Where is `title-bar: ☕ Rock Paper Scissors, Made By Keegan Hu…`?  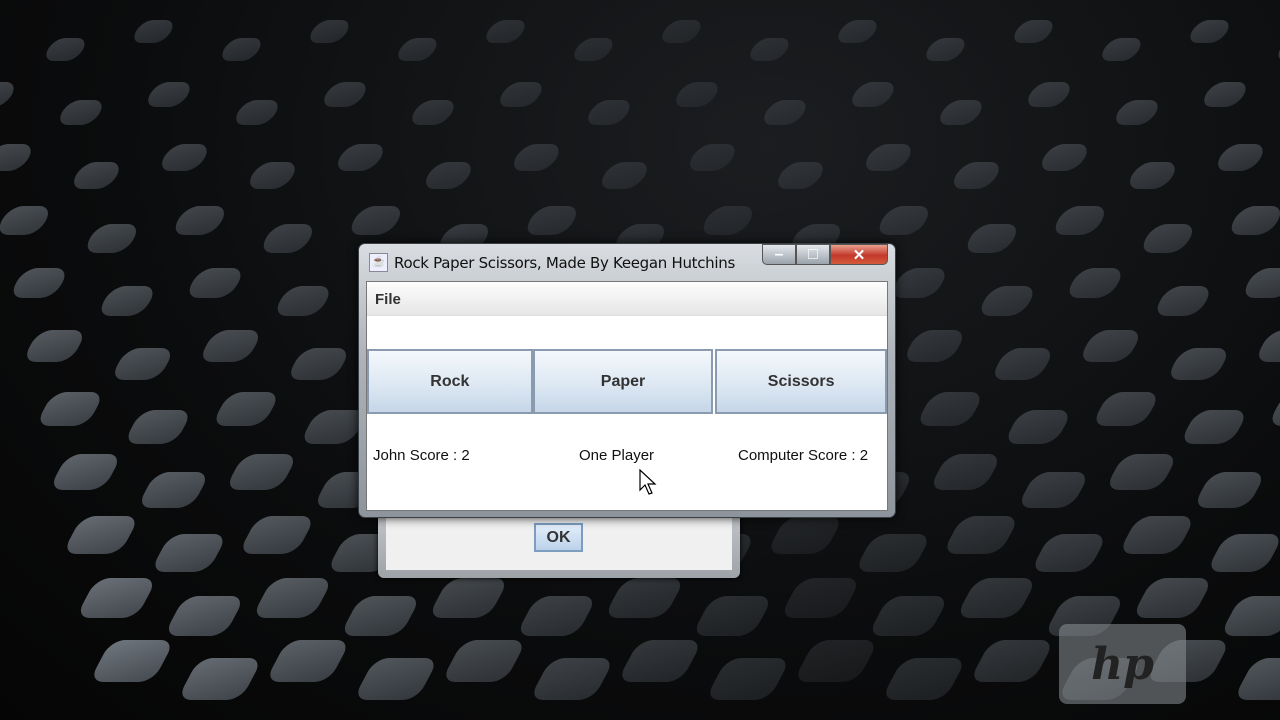
title-bar: ☕ Rock Paper Scissors, Made By Keegan Hu… is located at coordinates (627, 262).